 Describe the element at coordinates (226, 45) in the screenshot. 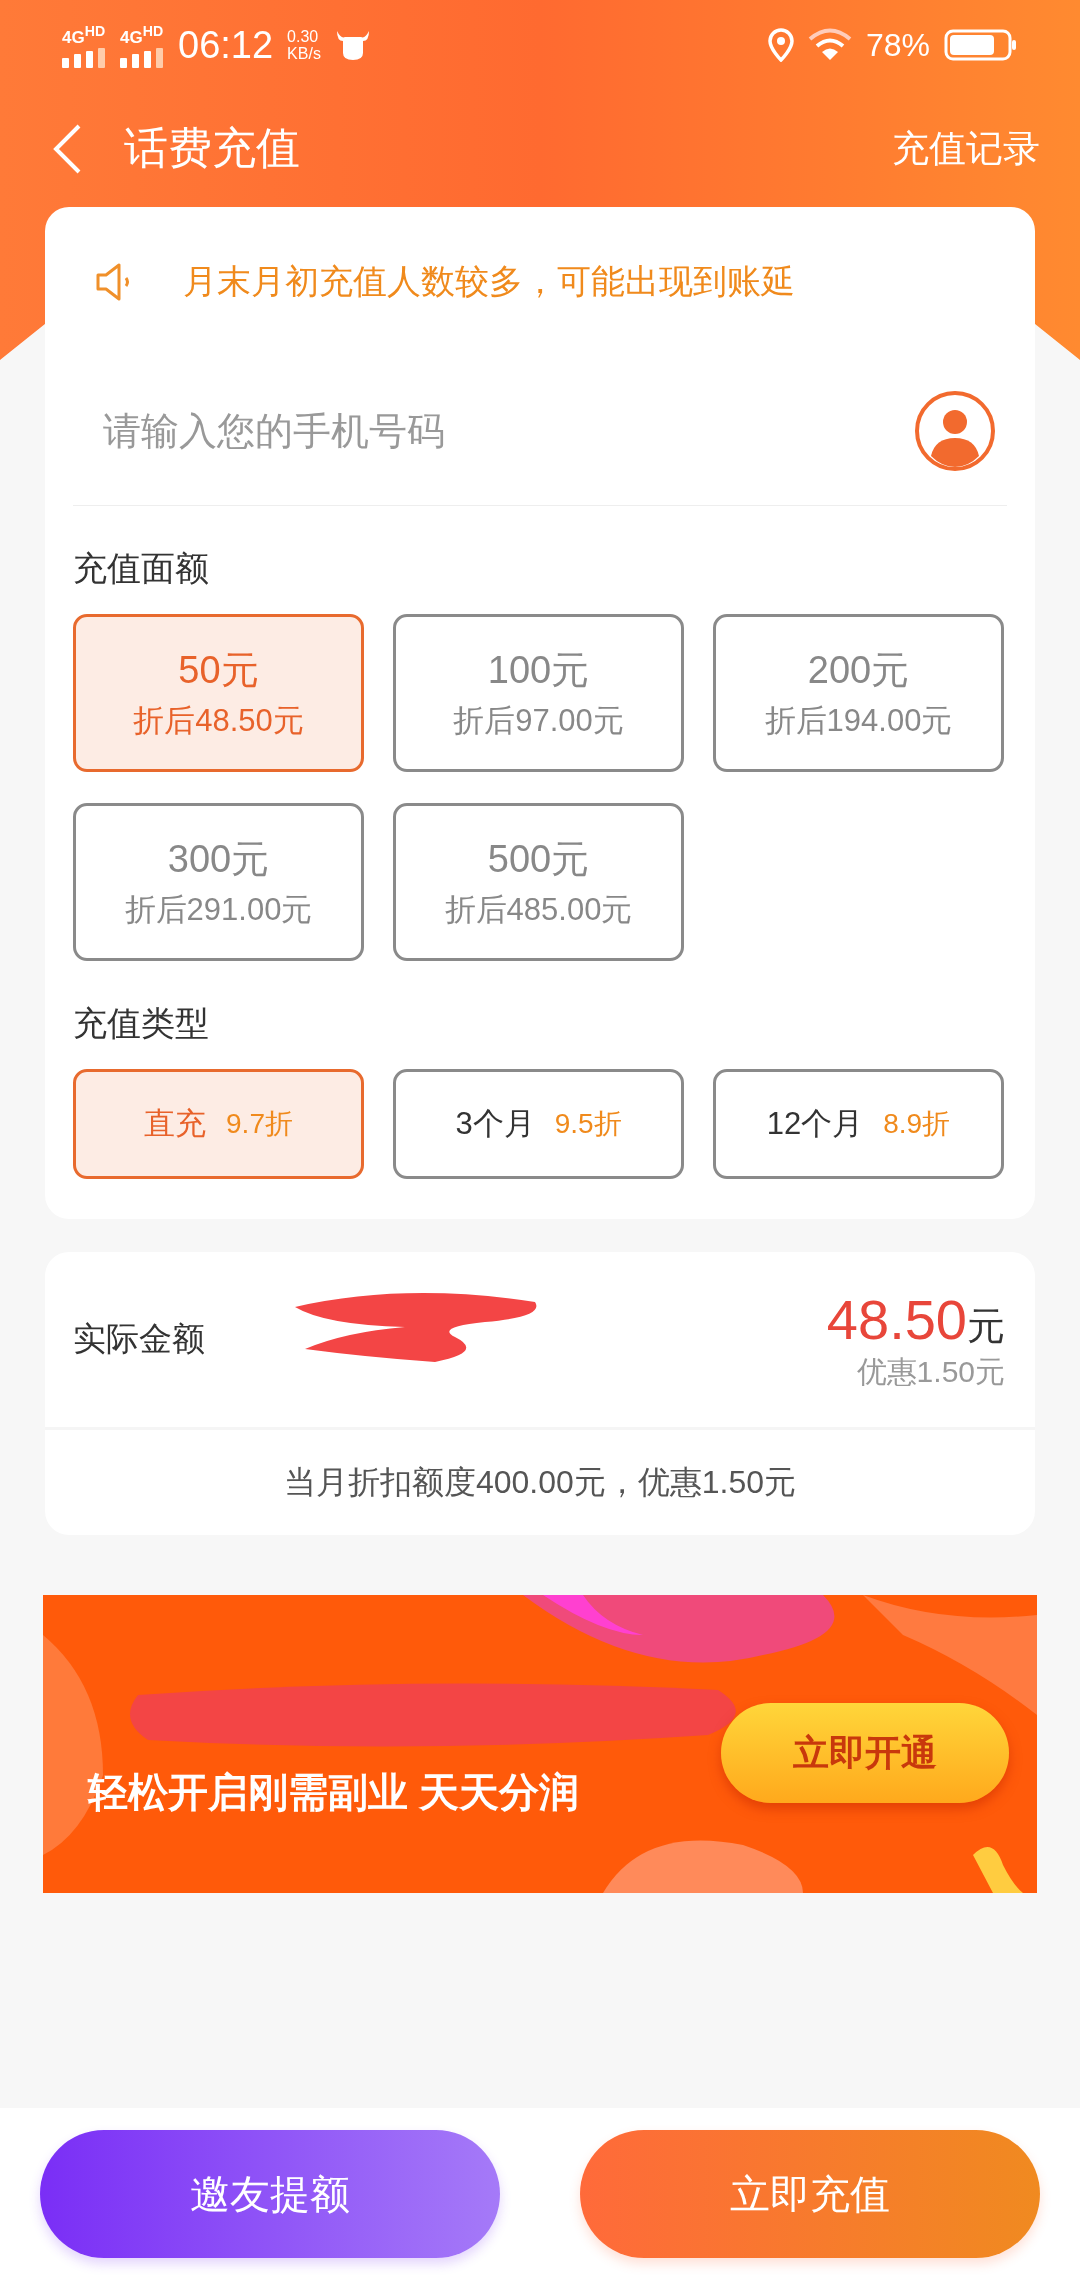

I see `clock: 06:12` at that location.